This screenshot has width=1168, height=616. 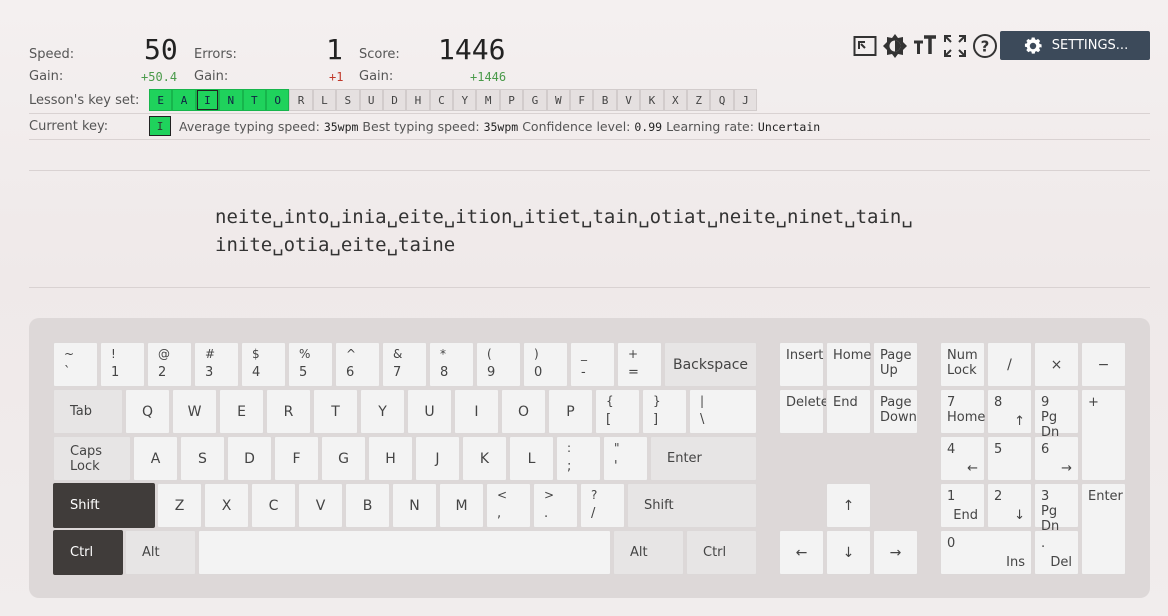 What do you see at coordinates (664, 411) in the screenshot?
I see `key: }]` at bounding box center [664, 411].